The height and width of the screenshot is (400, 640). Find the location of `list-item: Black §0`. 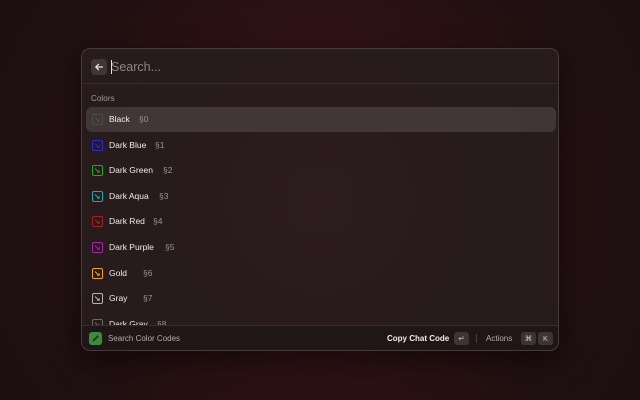

list-item: Black §0 is located at coordinates (321, 119).